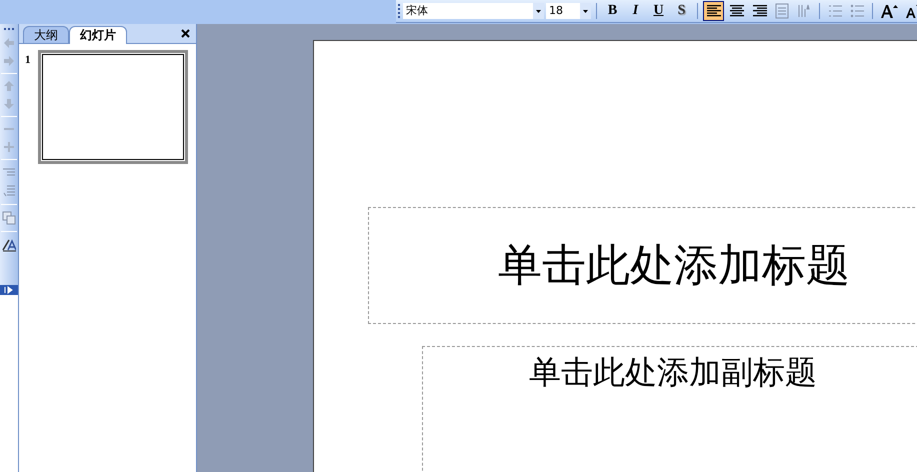 The height and width of the screenshot is (472, 917). I want to click on pane-tab: 大纲, so click(46, 34).